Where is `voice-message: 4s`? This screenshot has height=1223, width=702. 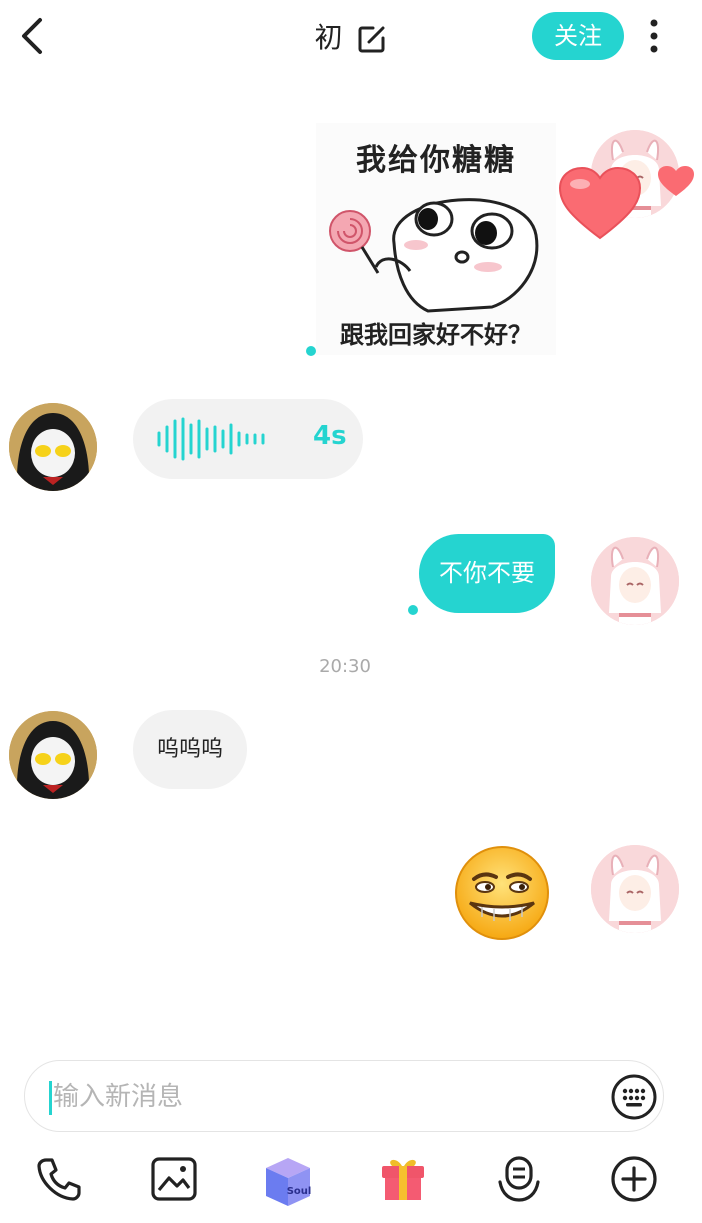
voice-message: 4s is located at coordinates (248, 439).